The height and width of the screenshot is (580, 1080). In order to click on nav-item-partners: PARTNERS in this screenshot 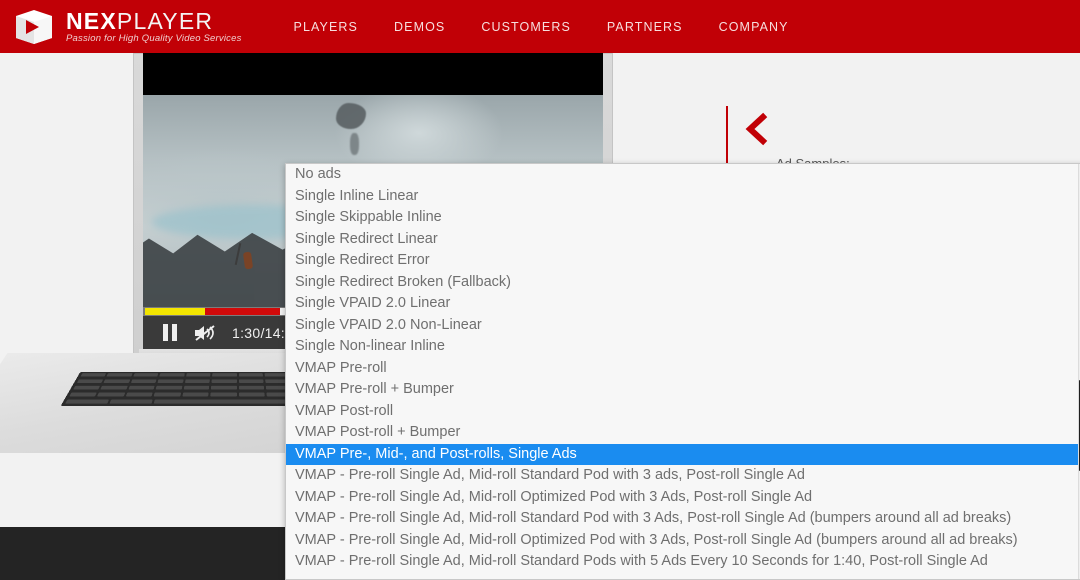, I will do `click(645, 27)`.